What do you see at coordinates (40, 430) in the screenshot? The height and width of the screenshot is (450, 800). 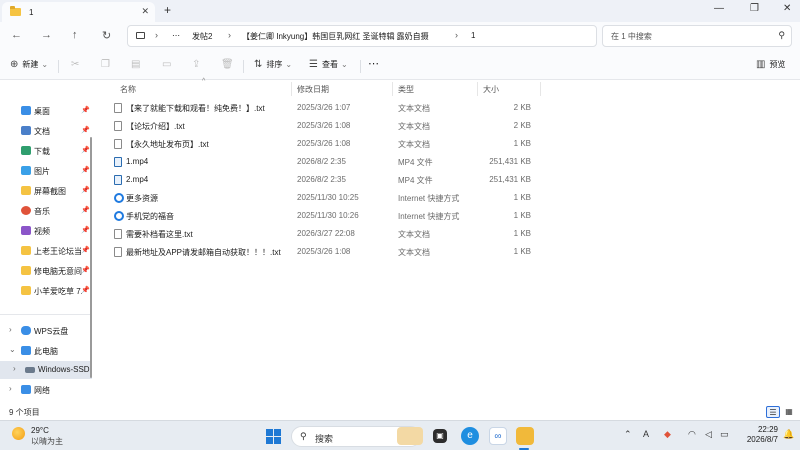 I see `weather-temperature: 29°C` at bounding box center [40, 430].